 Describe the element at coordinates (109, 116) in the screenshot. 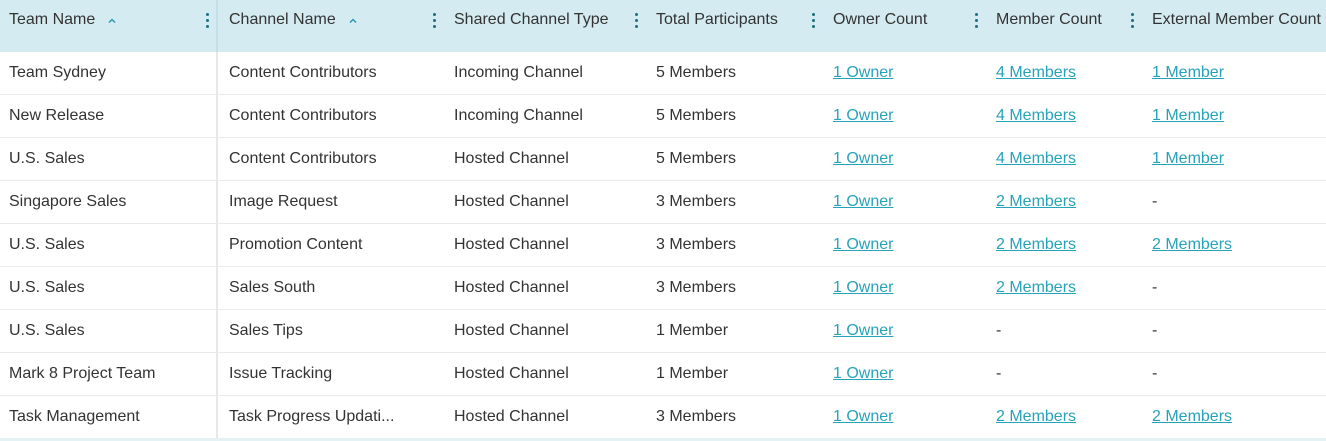

I see `team-name-cell: New Release` at that location.